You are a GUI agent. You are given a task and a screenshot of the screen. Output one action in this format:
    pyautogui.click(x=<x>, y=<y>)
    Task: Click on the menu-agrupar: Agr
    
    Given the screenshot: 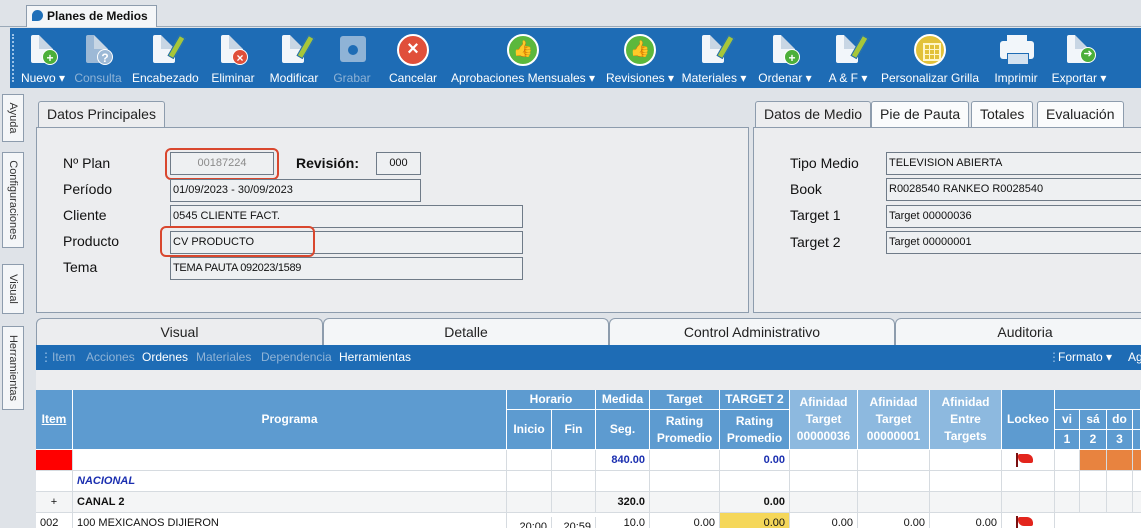 What is the action you would take?
    pyautogui.click(x=1134, y=357)
    